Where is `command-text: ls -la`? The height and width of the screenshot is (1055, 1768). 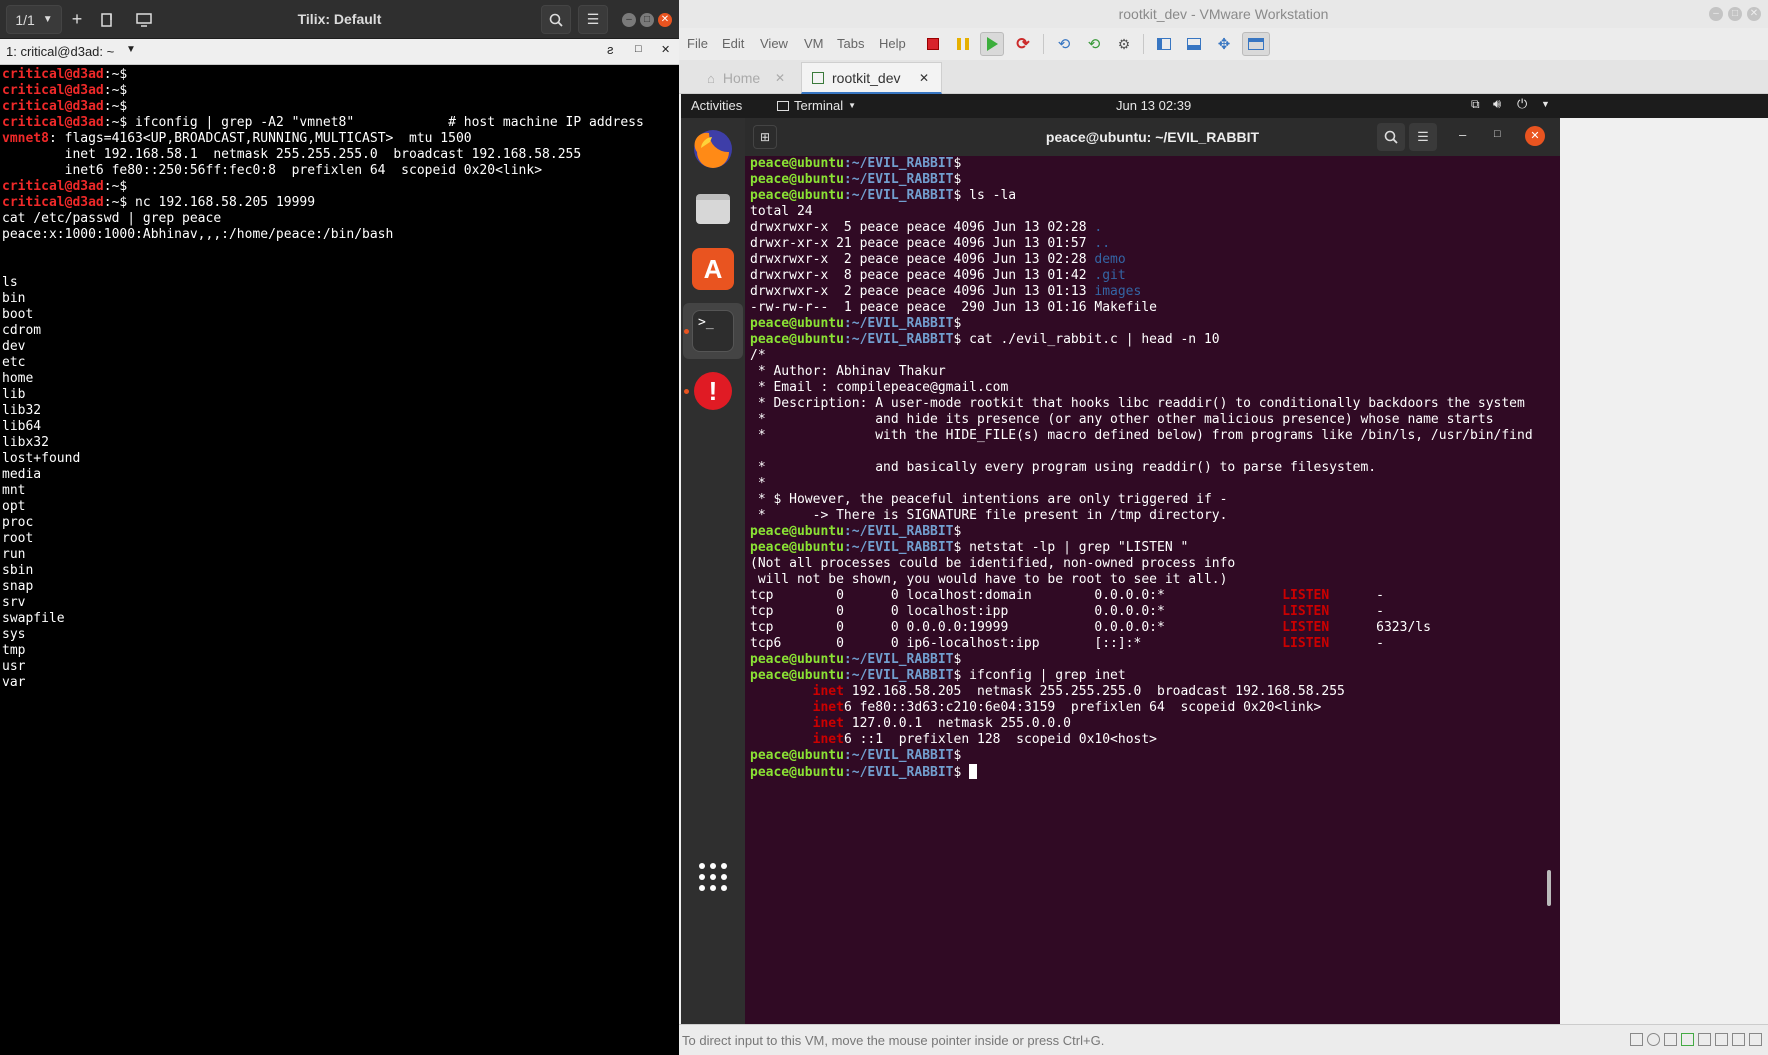 command-text: ls -la is located at coordinates (989, 195).